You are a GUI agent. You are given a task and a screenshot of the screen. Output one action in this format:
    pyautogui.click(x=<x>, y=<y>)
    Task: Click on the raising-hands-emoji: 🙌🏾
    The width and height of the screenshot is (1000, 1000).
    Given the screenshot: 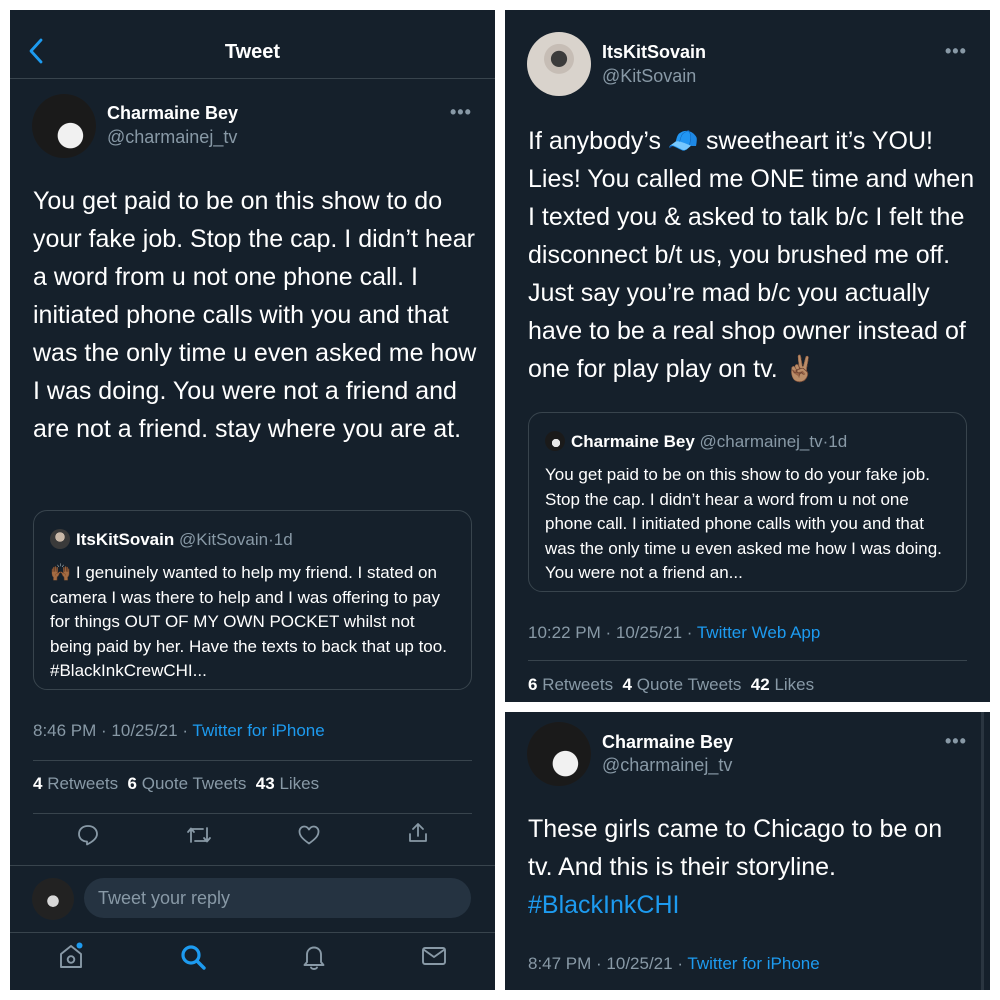 What is the action you would take?
    pyautogui.click(x=61, y=572)
    